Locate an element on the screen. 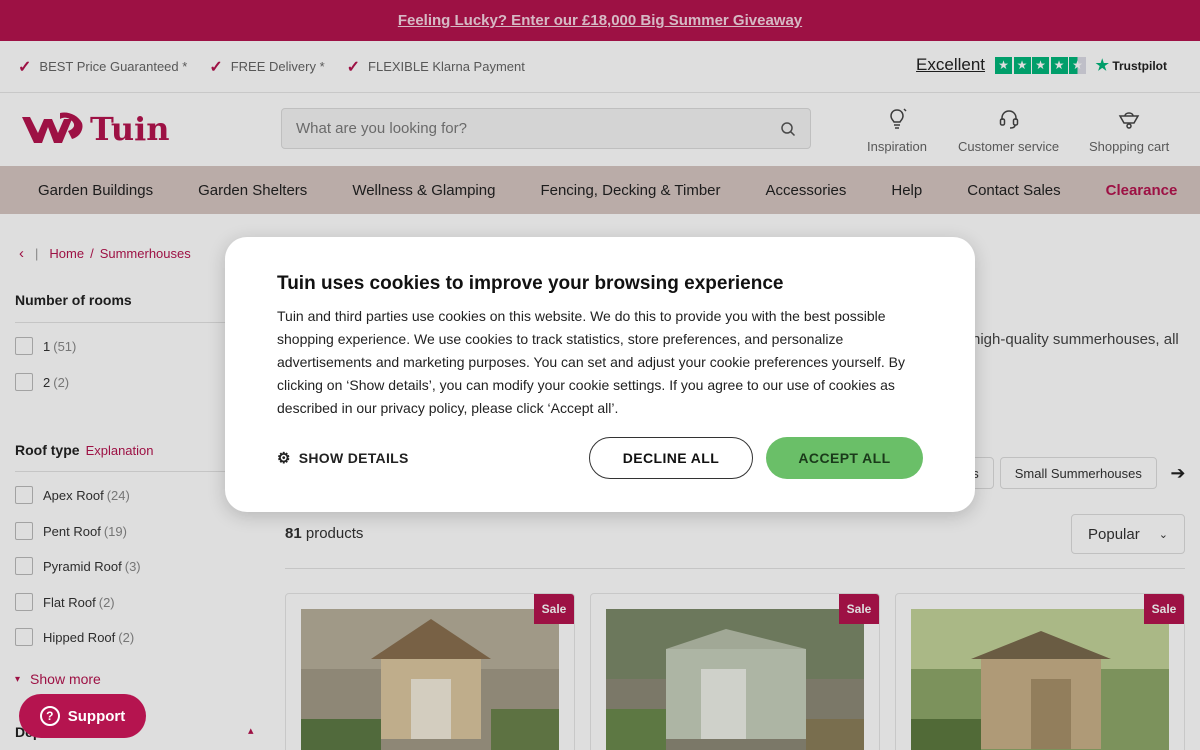 This screenshot has width=1200, height=750. support-button: ? Support is located at coordinates (82, 716).